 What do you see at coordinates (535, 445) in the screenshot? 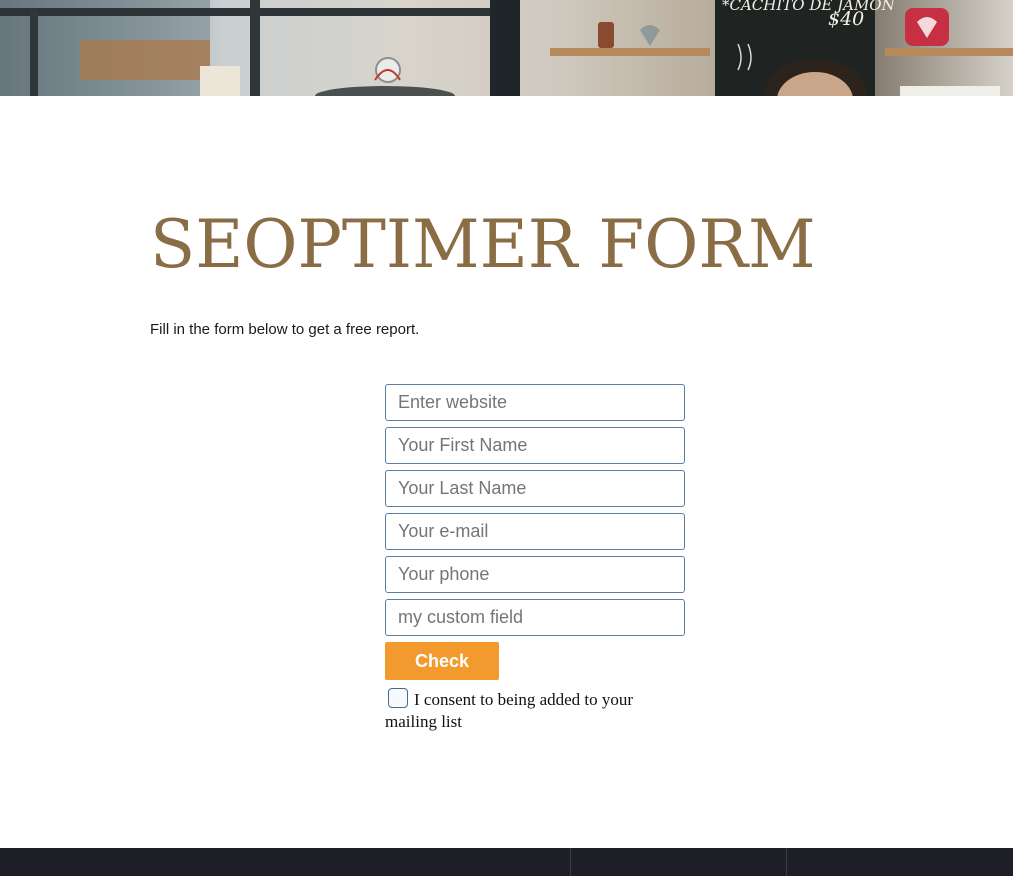
I see `first-name-input` at bounding box center [535, 445].